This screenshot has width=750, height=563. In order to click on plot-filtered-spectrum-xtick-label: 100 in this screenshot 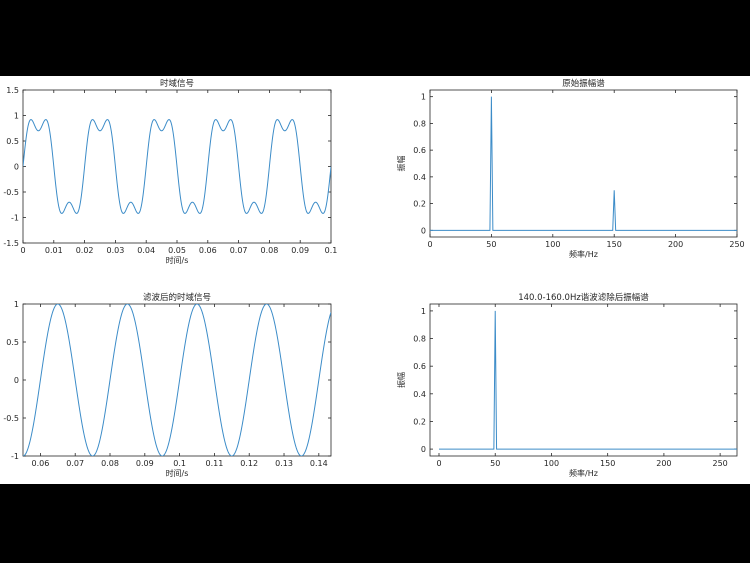, I will do `click(551, 463)`.